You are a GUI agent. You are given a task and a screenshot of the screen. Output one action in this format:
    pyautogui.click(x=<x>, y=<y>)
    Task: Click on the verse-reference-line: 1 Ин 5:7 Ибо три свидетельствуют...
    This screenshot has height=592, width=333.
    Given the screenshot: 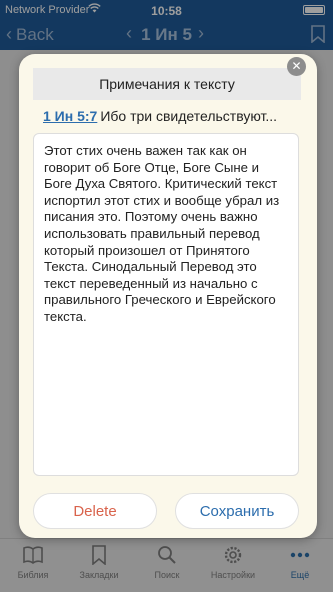 What is the action you would take?
    pyautogui.click(x=173, y=116)
    